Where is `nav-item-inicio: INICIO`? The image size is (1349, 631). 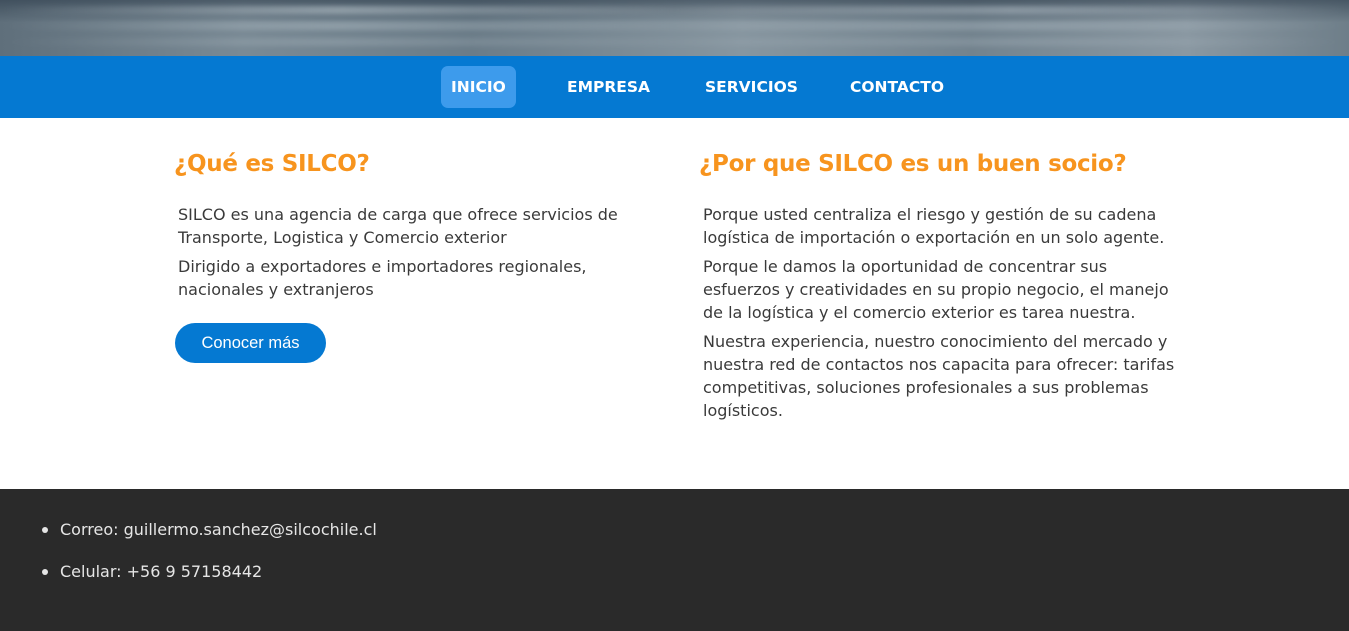
nav-item-inicio: INICIO is located at coordinates (478, 87).